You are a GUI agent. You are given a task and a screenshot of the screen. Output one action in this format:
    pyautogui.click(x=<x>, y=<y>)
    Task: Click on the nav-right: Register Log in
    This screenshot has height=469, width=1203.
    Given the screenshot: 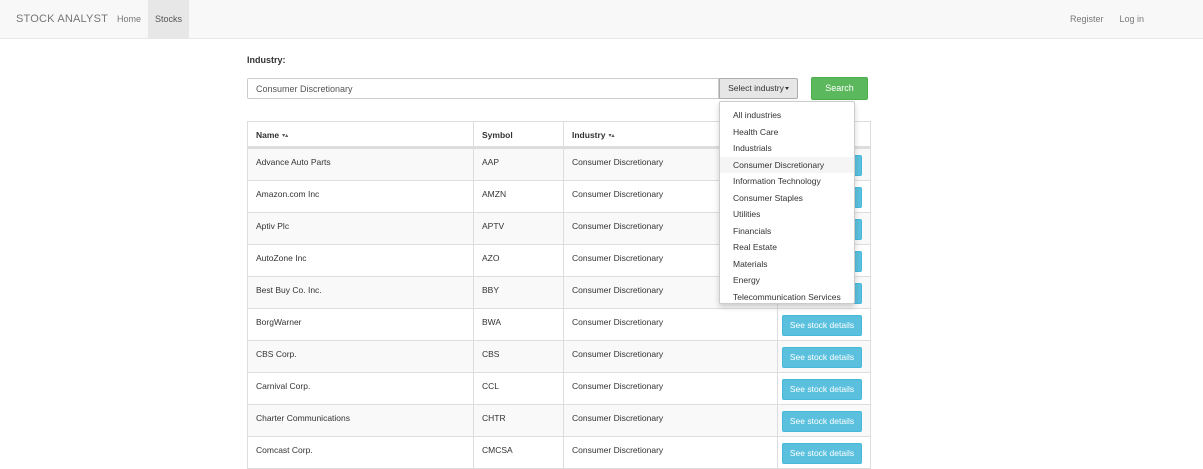 What is the action you would take?
    pyautogui.click(x=1107, y=19)
    